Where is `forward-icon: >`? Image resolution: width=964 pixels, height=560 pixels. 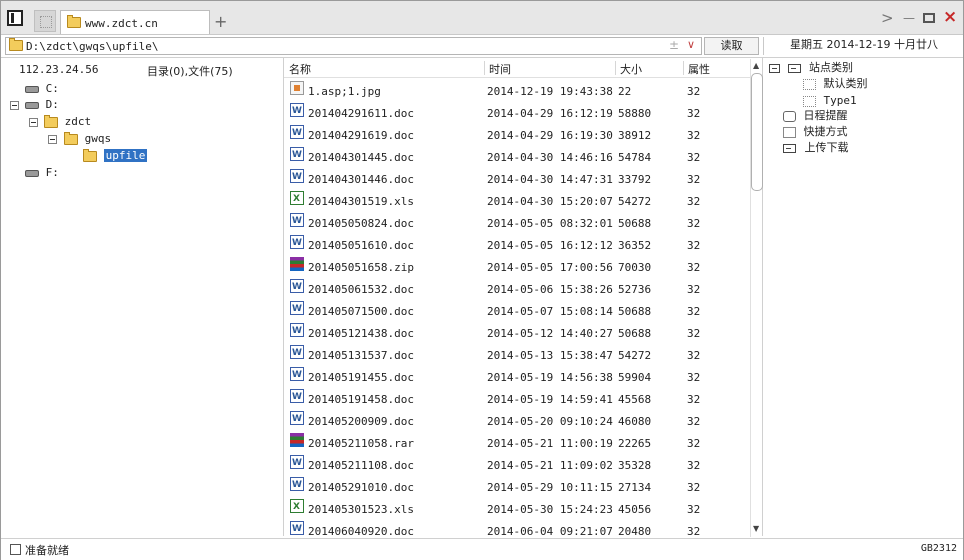
forward-icon: > is located at coordinates (887, 18).